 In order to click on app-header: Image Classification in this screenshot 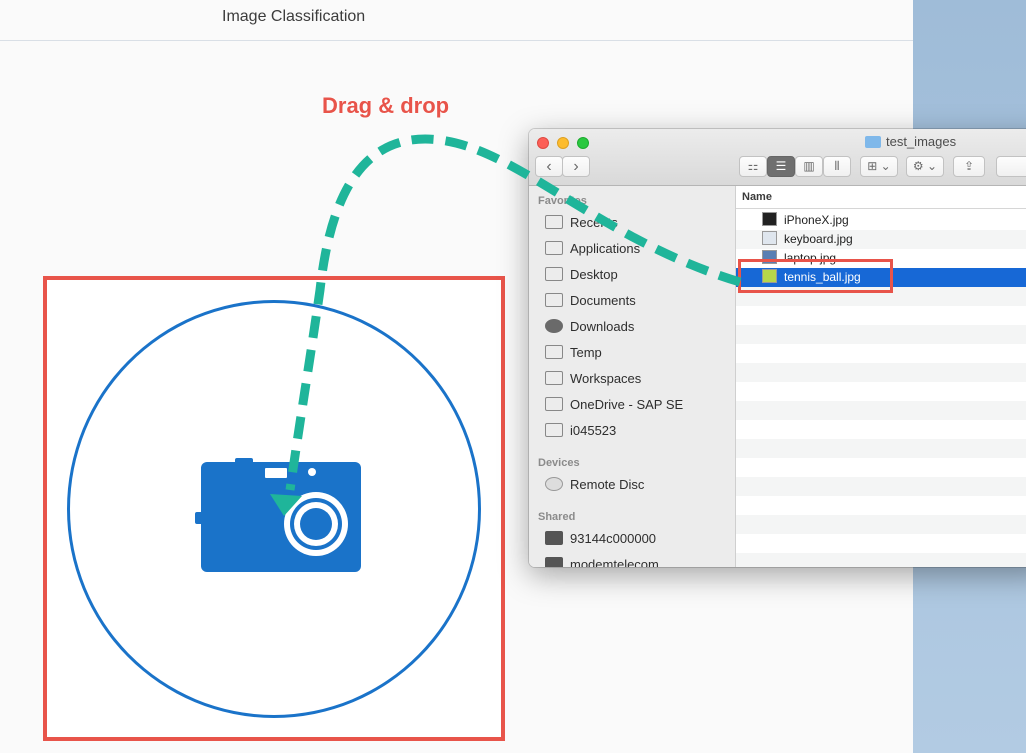, I will do `click(456, 20)`.